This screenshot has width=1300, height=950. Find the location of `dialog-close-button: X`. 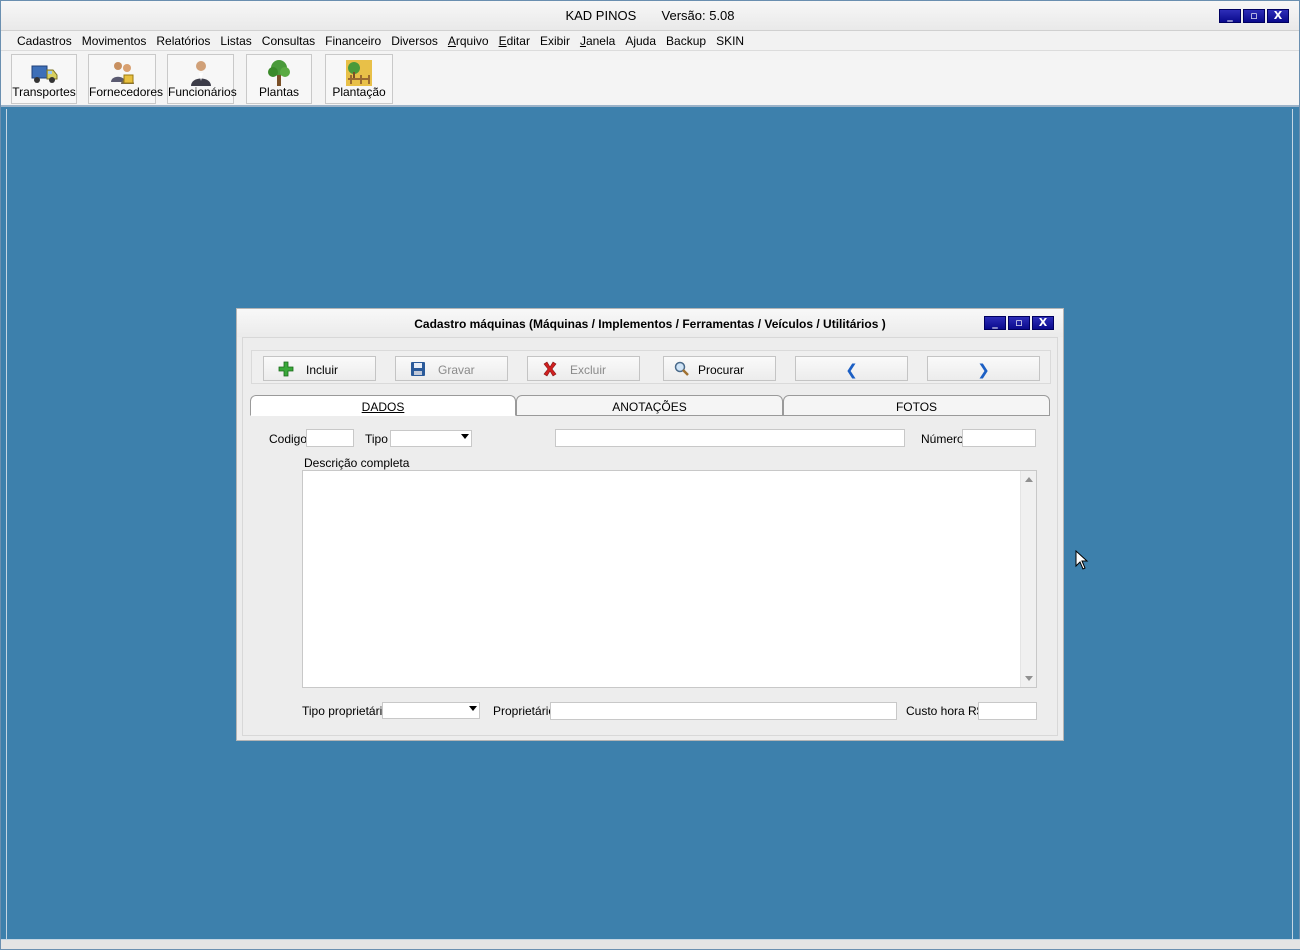

dialog-close-button: X is located at coordinates (1043, 323).